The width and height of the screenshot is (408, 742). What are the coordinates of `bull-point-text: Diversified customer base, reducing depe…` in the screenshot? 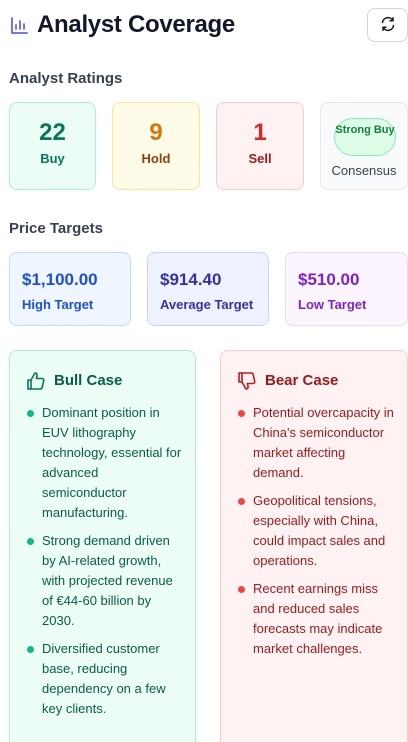 It's located at (104, 678).